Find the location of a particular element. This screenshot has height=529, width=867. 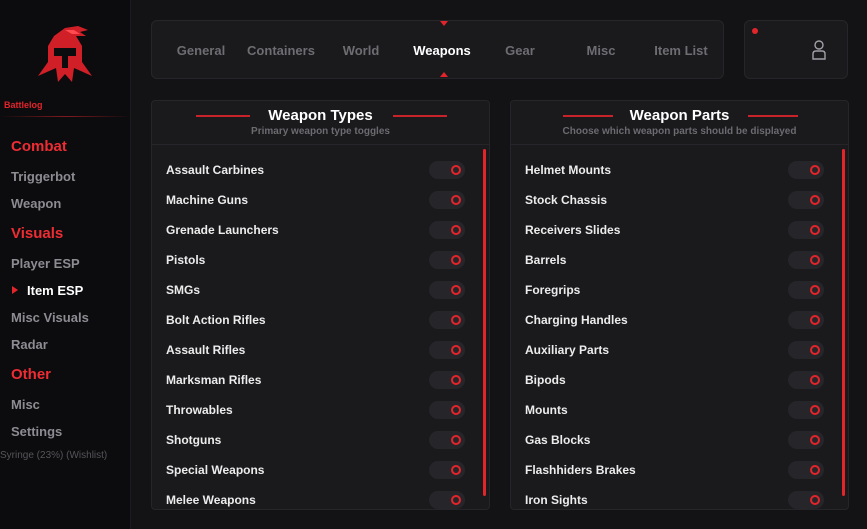

nav-item-weapon: Weapon is located at coordinates (36, 203).